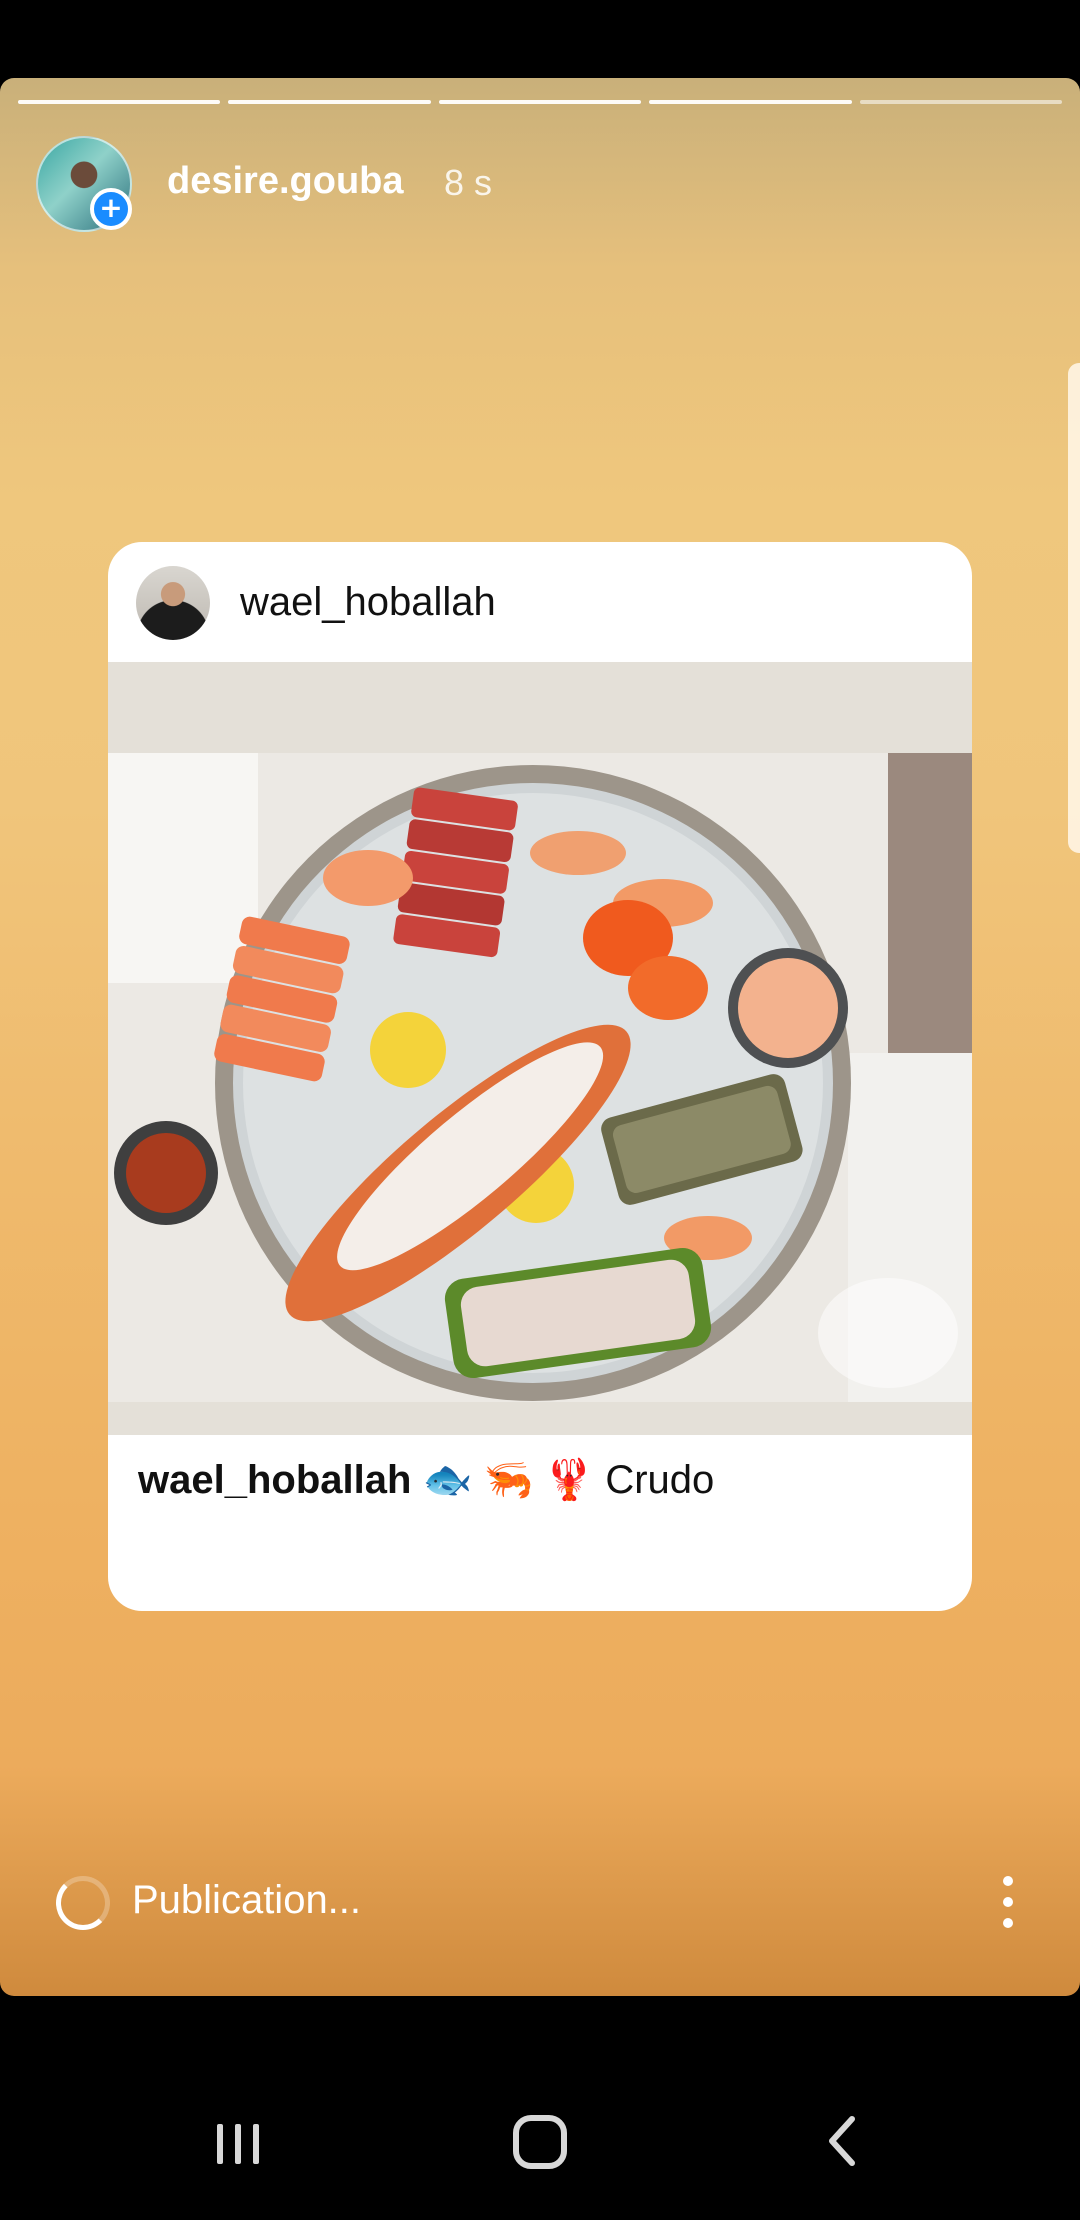  Describe the element at coordinates (540, 602) in the screenshot. I see `shared-post-header: wael_hoballah` at that location.